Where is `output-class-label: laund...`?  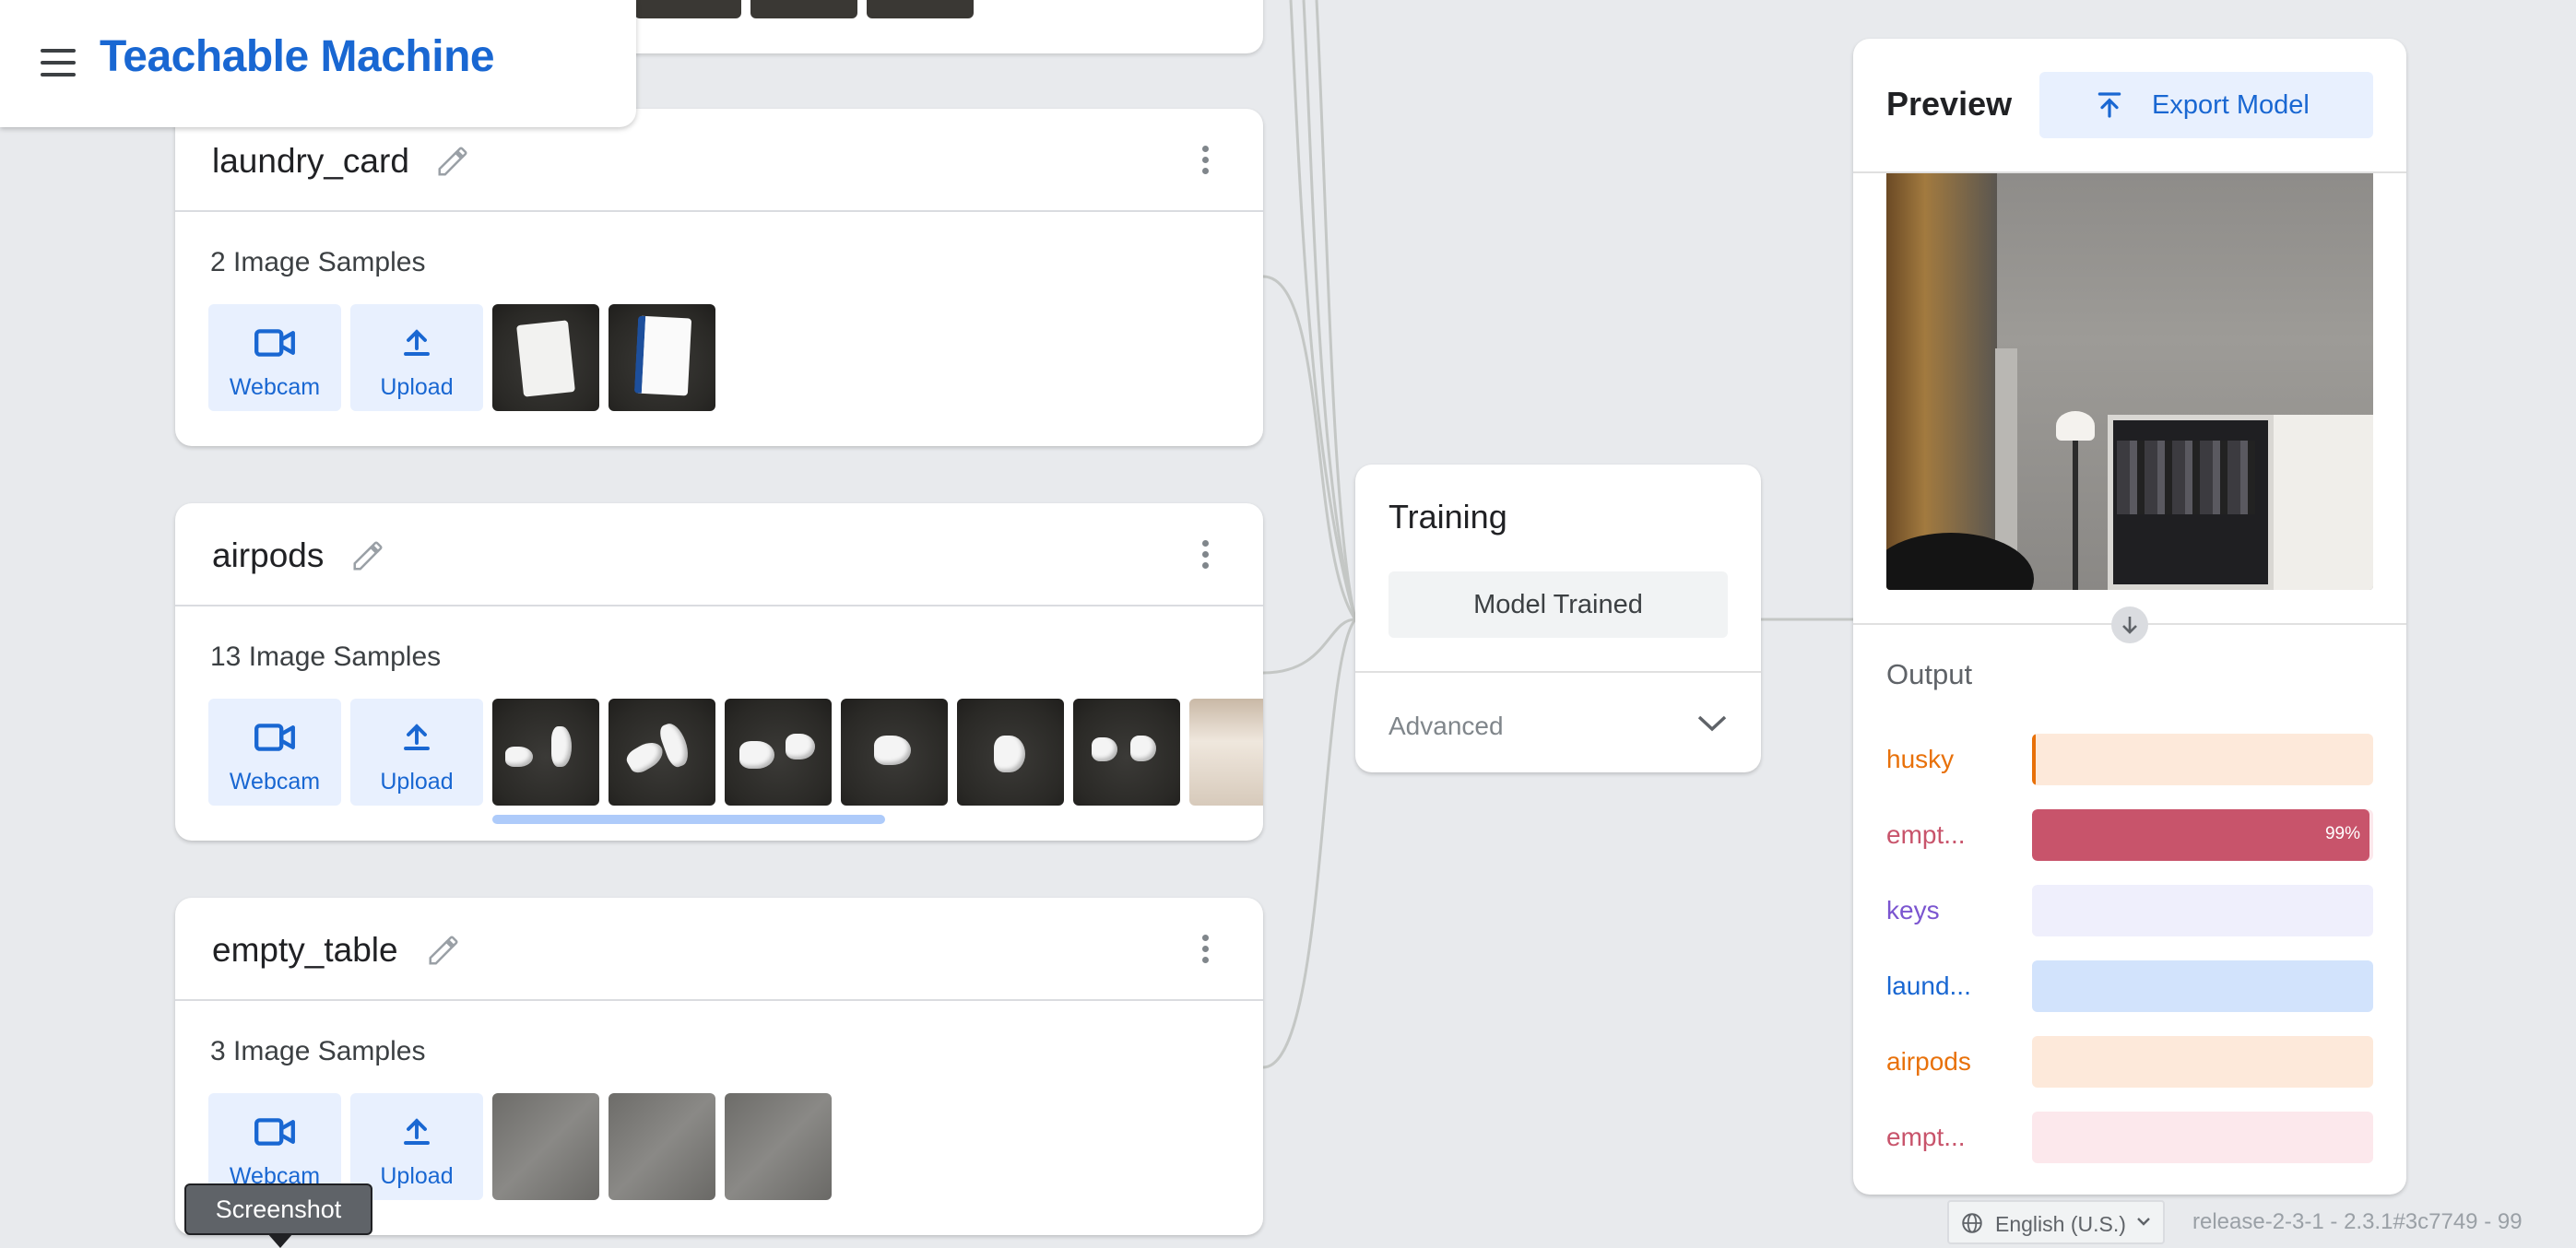 output-class-label: laund... is located at coordinates (1928, 985).